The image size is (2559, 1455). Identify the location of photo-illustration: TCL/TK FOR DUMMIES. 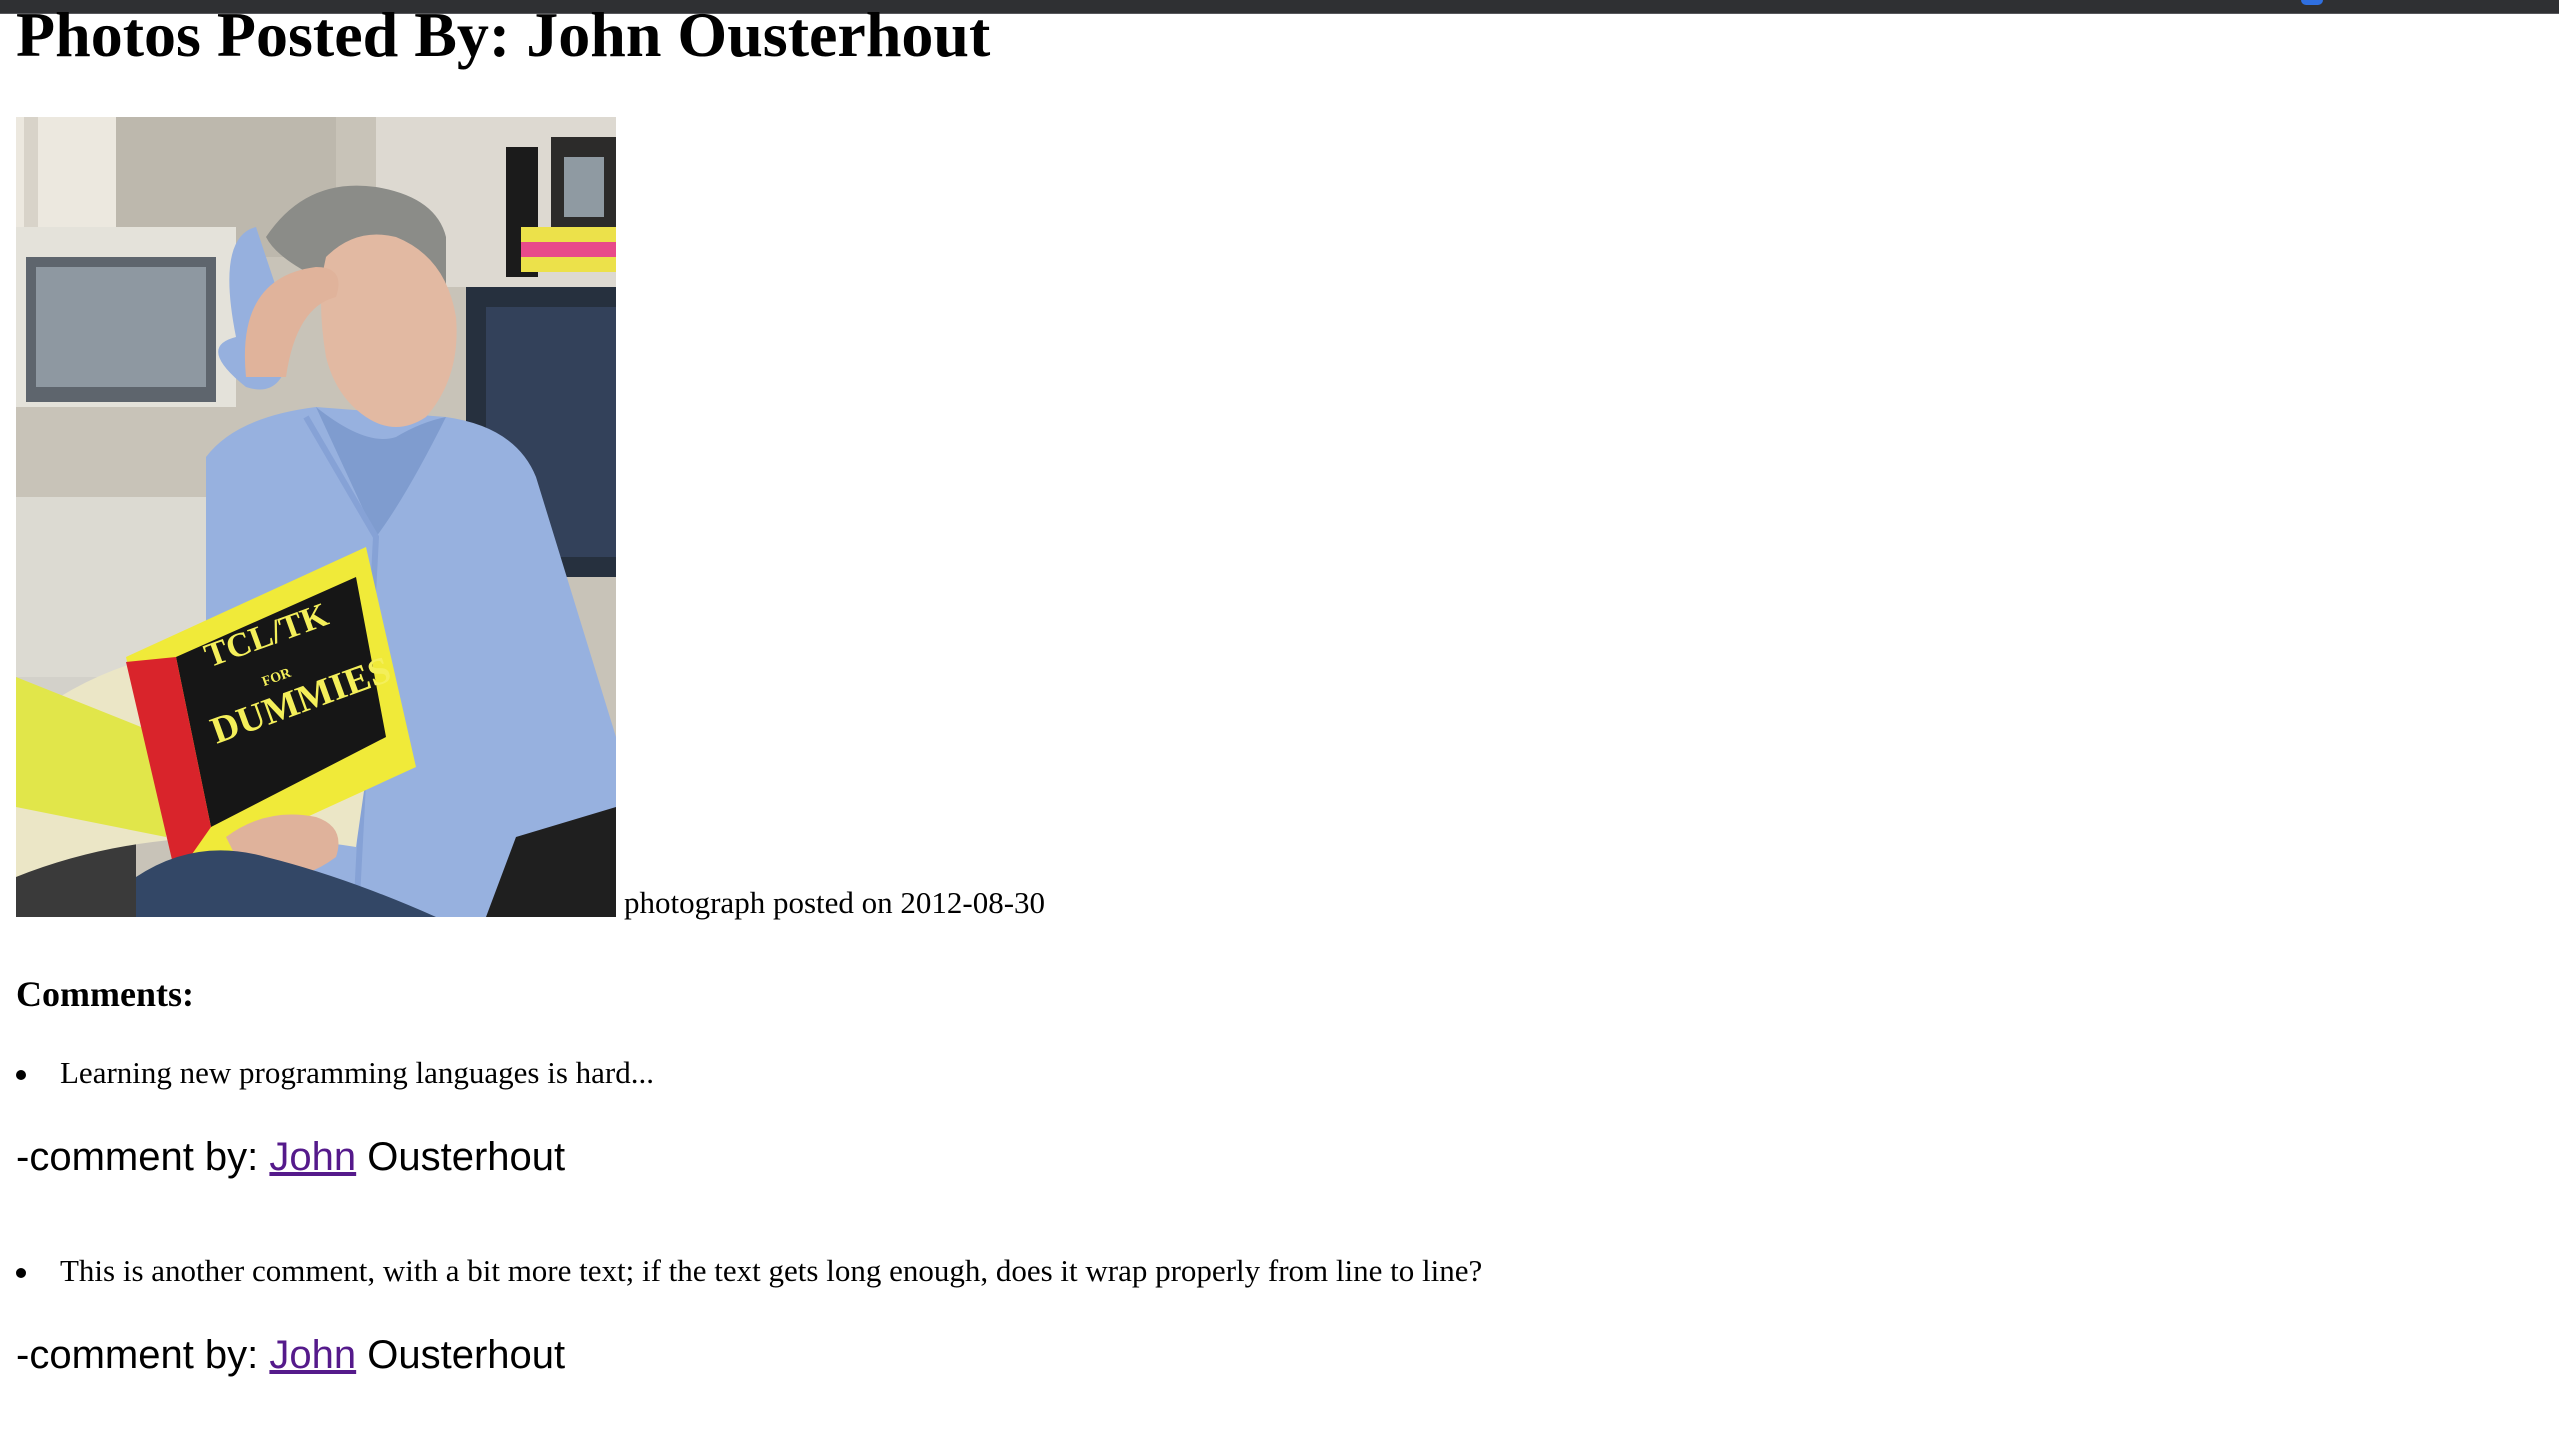
(316, 517).